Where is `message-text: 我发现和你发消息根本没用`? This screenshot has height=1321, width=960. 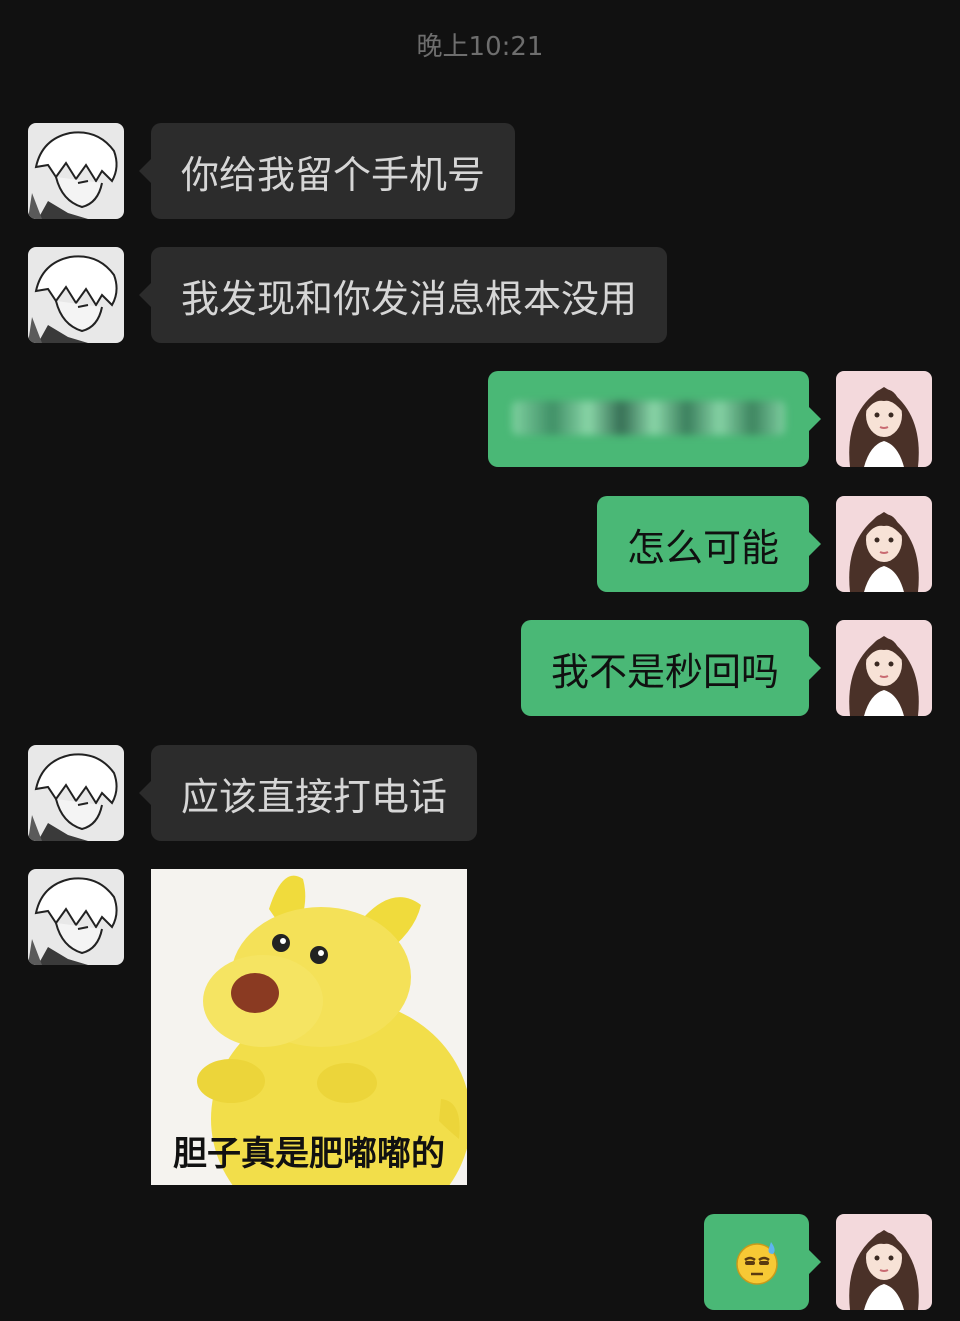 message-text: 我发现和你发消息根本没用 is located at coordinates (409, 298).